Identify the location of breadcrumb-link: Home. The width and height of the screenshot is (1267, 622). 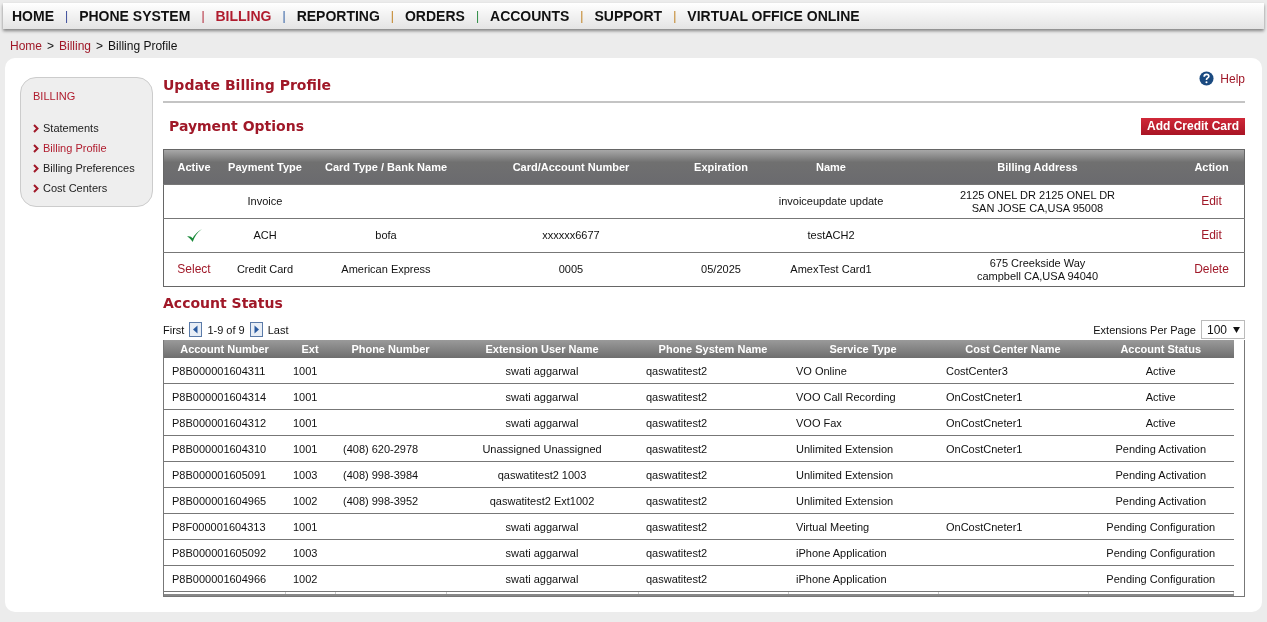
(26, 44).